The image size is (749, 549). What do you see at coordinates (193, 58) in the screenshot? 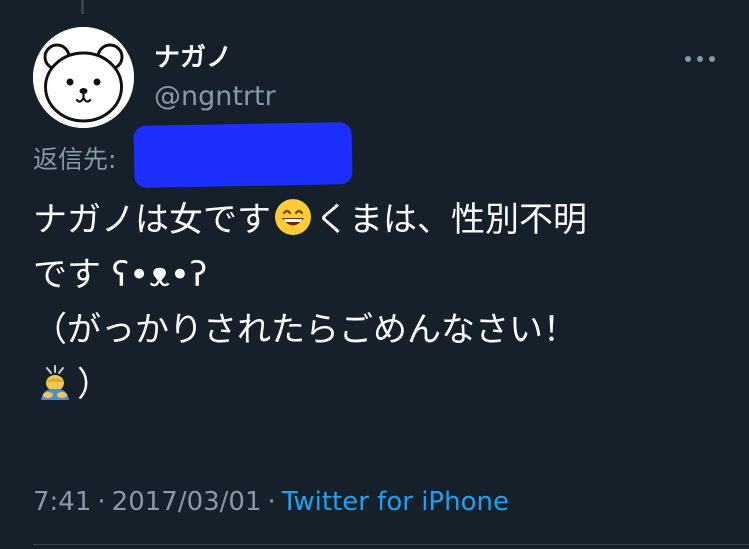
I see `display-name: ナガノ` at bounding box center [193, 58].